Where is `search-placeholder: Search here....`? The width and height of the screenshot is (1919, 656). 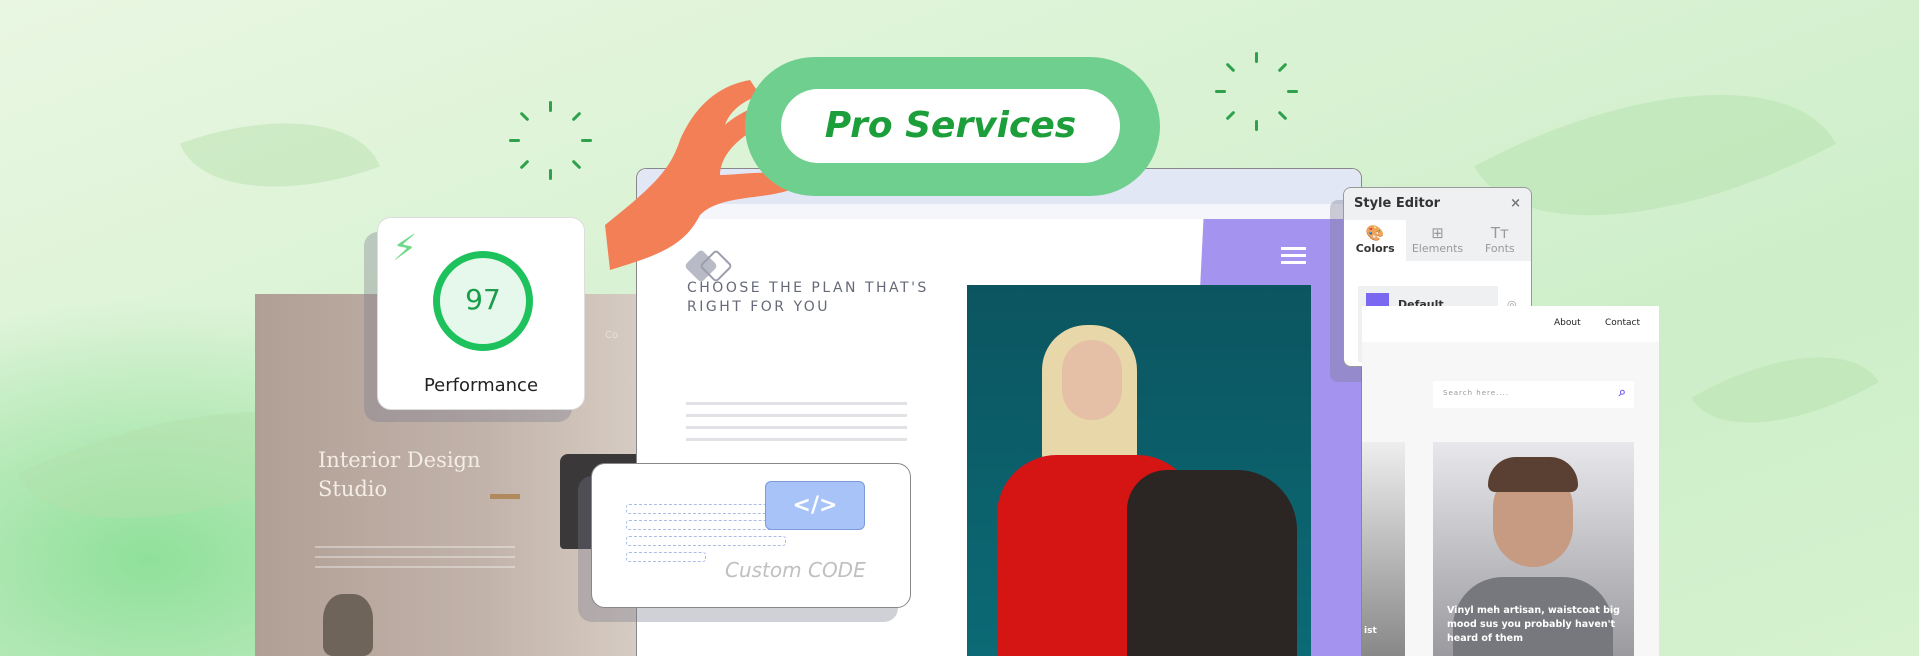
search-placeholder: Search here.... is located at coordinates (1476, 393).